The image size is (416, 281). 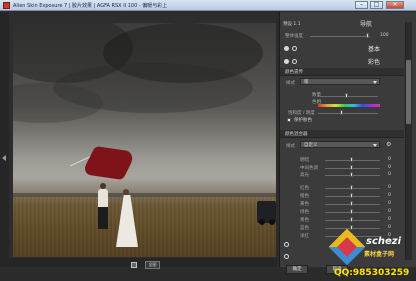 I want to click on app-icon, so click(x=6, y=5).